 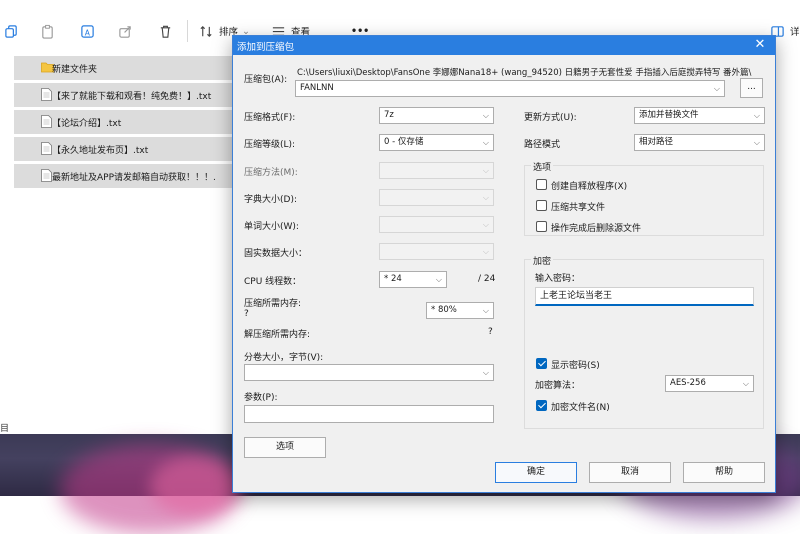 I want to click on status-bar-text: 目, so click(x=5, y=429).